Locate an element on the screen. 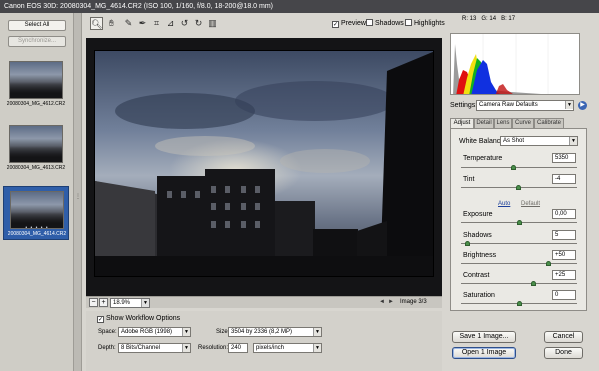 Image resolution: width=599 pixels, height=371 pixels. saturation-input: 0 is located at coordinates (564, 295).